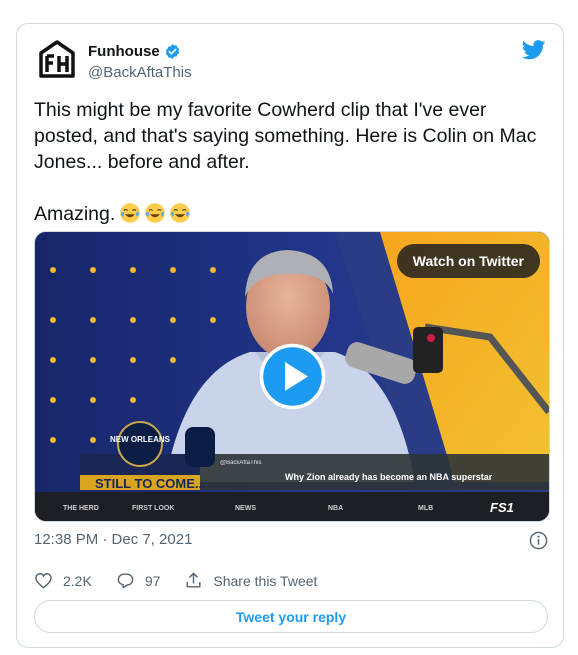 This screenshot has height=655, width=578. I want to click on tweet-text-paragraph-2: Amazing., so click(291, 214).